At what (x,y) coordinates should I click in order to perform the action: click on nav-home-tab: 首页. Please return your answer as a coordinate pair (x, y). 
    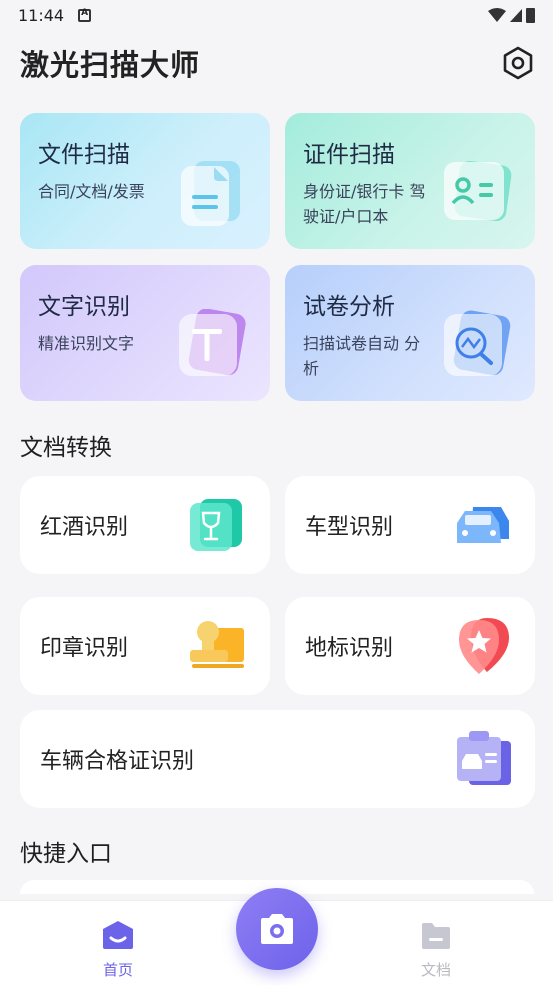
    Looking at the image, I should click on (118, 949).